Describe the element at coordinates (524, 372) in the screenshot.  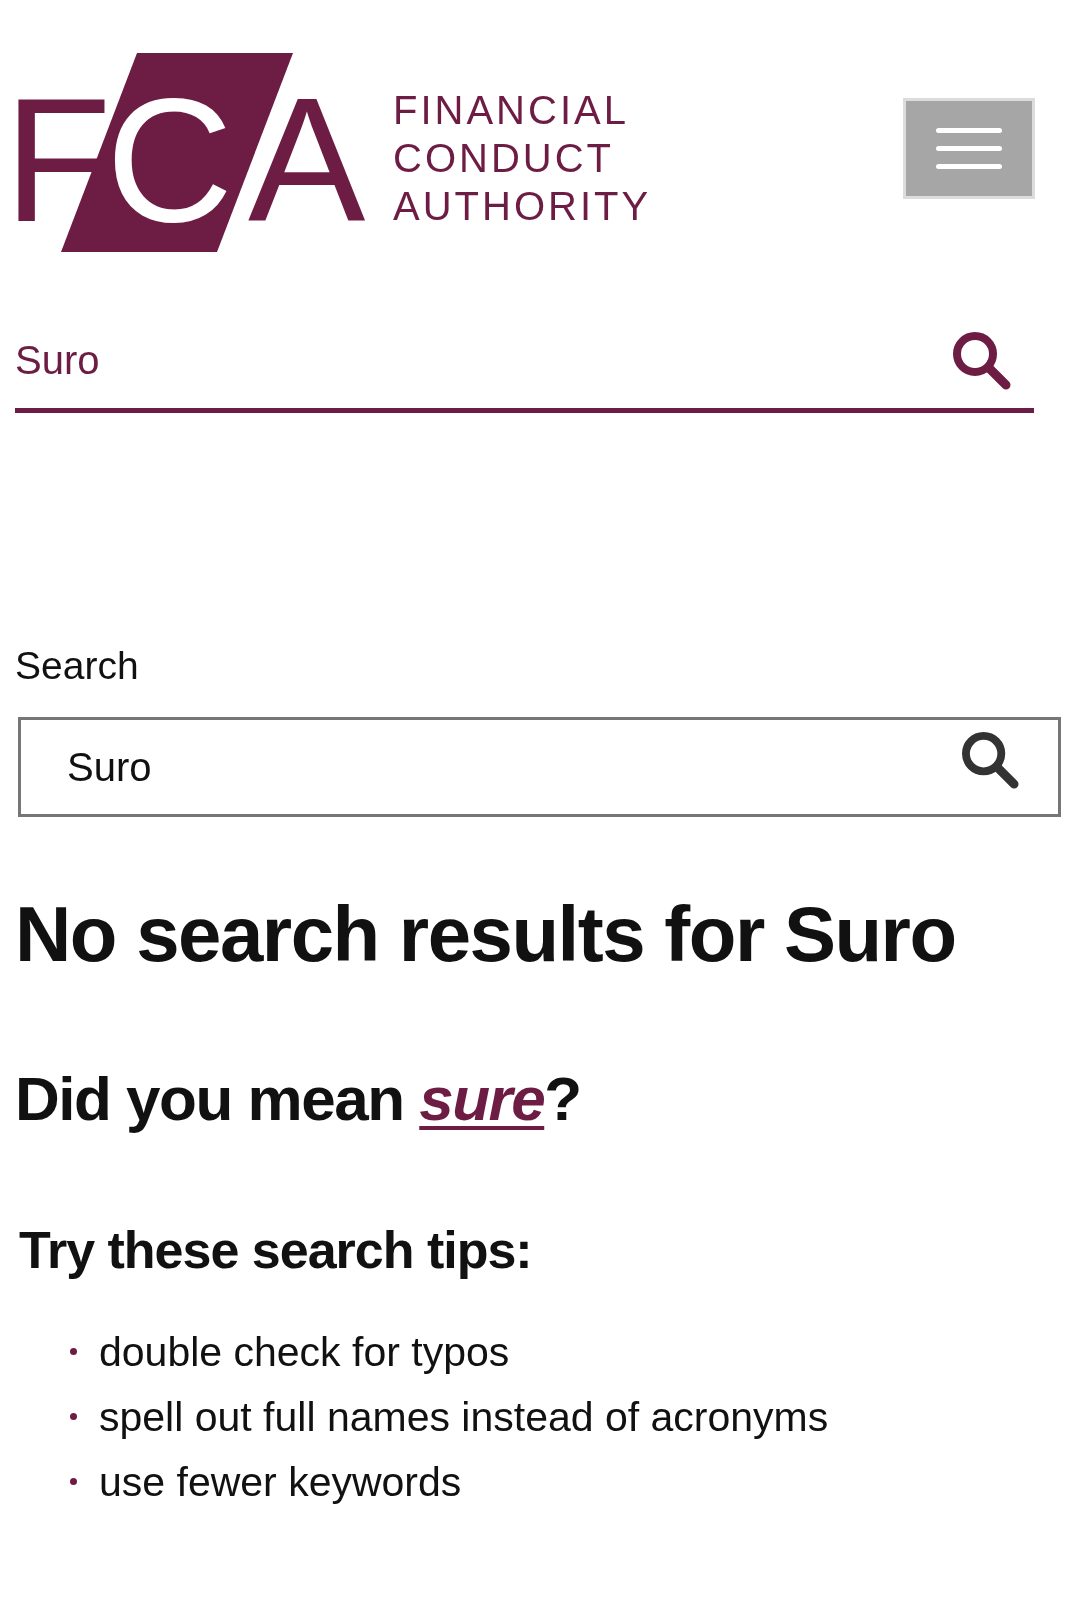
I see `site-search-field: Suro` at that location.